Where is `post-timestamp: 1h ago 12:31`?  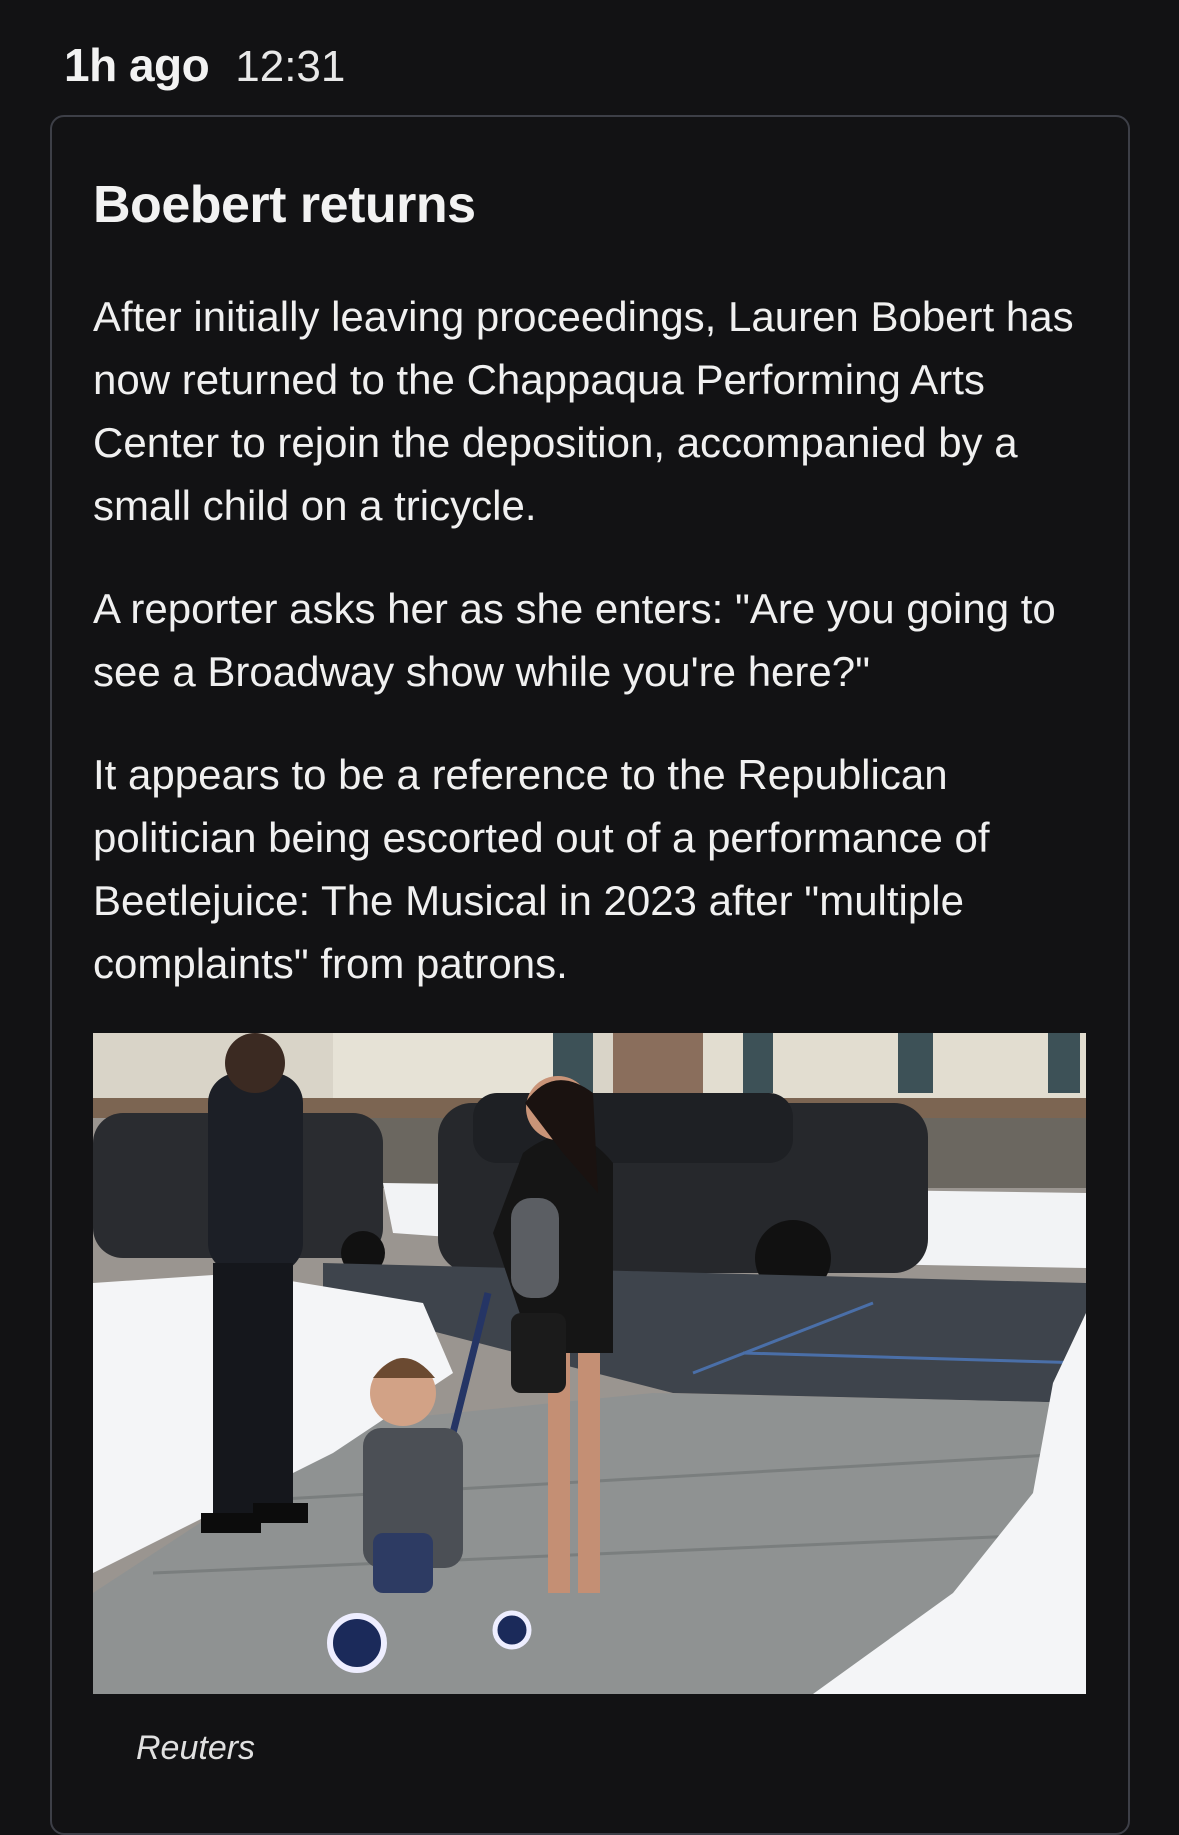 post-timestamp: 1h ago 12:31 is located at coordinates (204, 65).